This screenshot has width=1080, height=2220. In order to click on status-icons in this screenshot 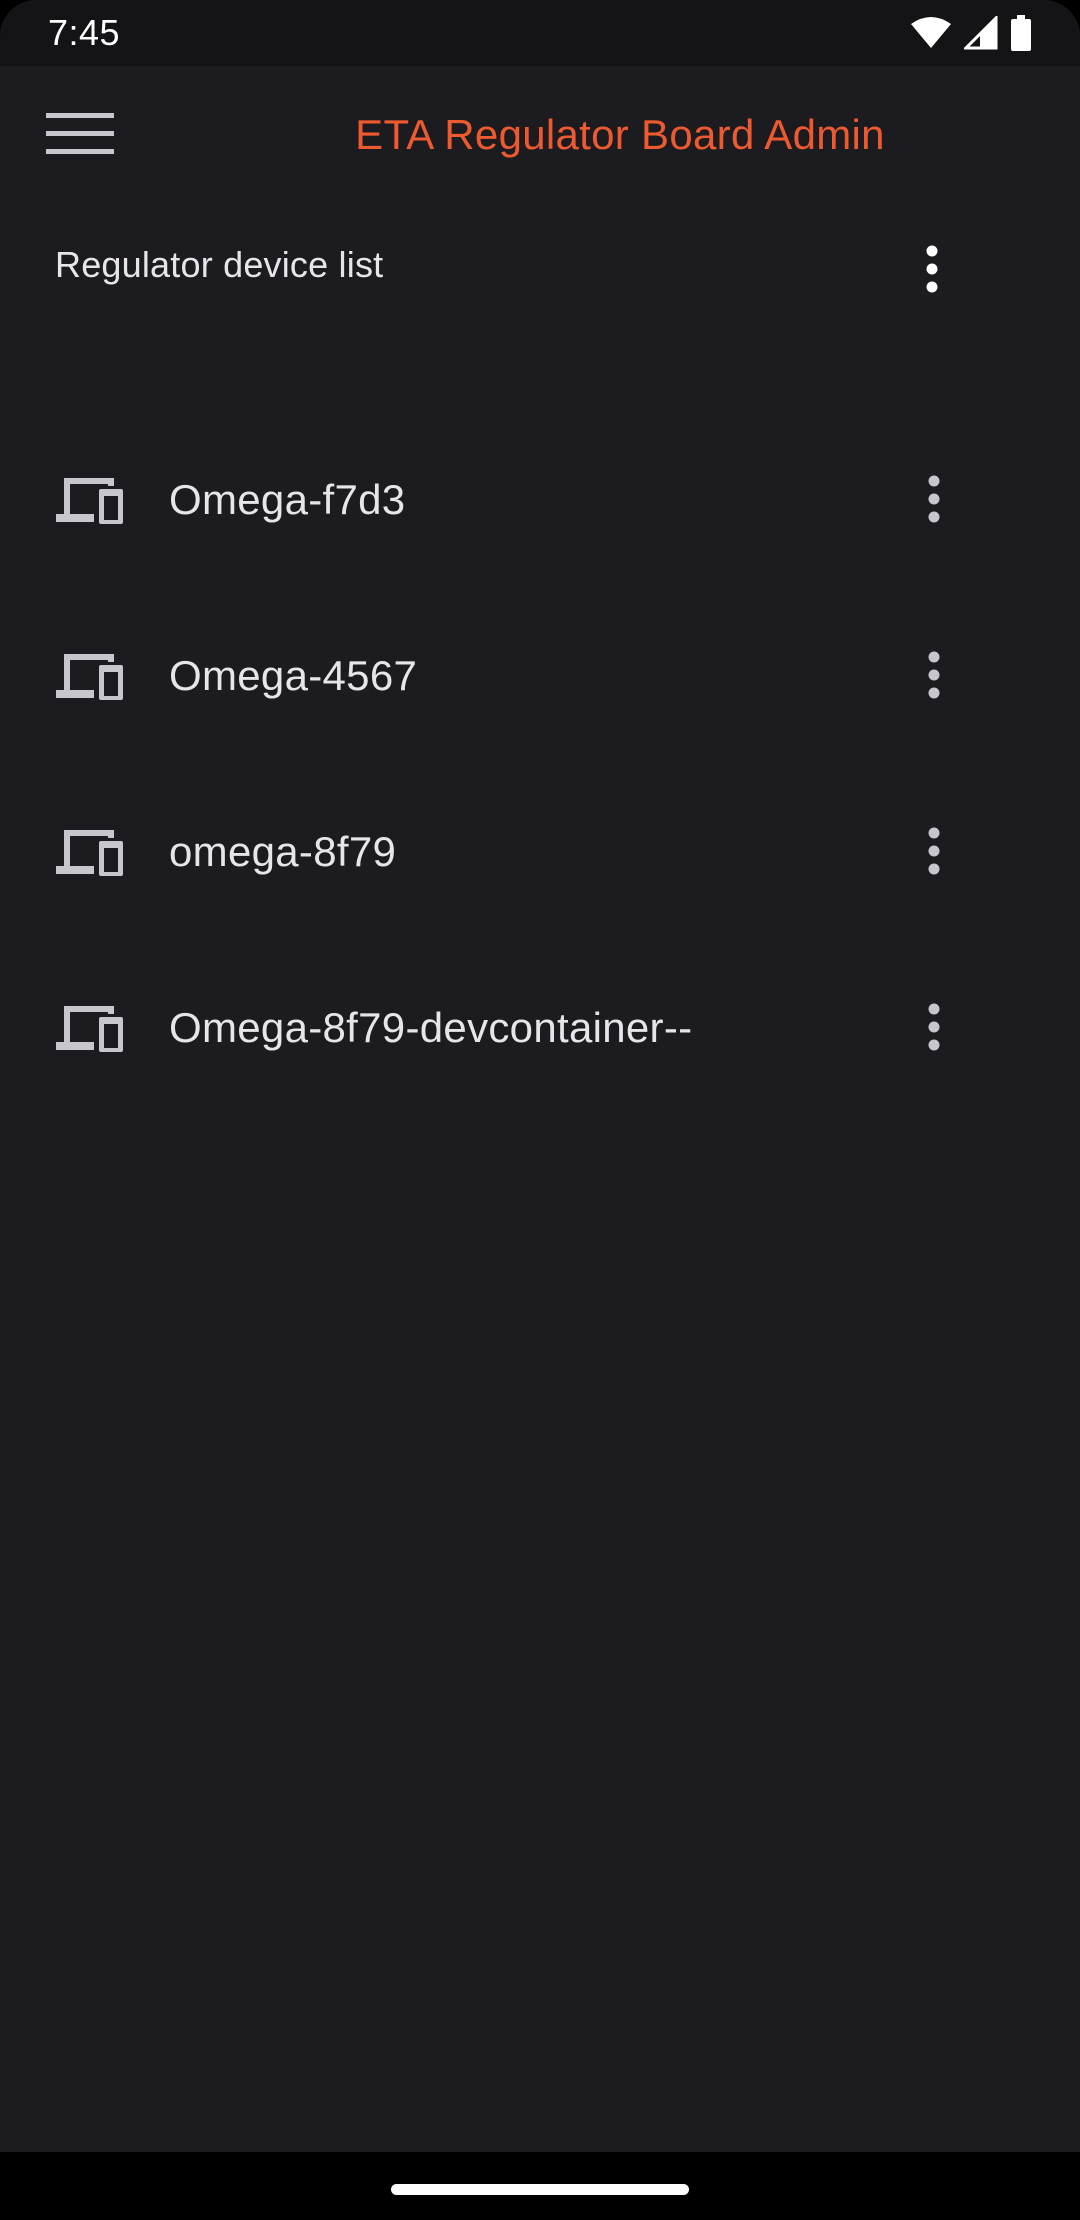, I will do `click(971, 33)`.